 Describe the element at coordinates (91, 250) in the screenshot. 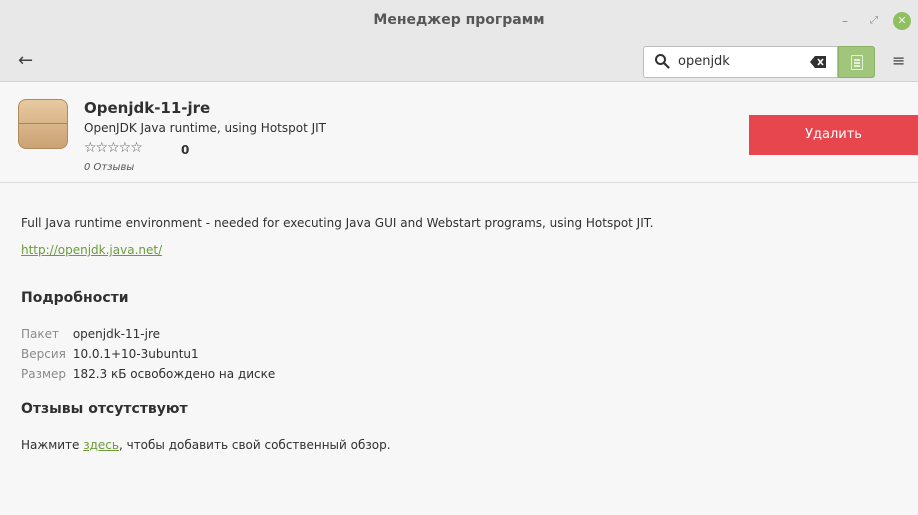

I see `homepage-link: http://openjdk.java.net/` at that location.